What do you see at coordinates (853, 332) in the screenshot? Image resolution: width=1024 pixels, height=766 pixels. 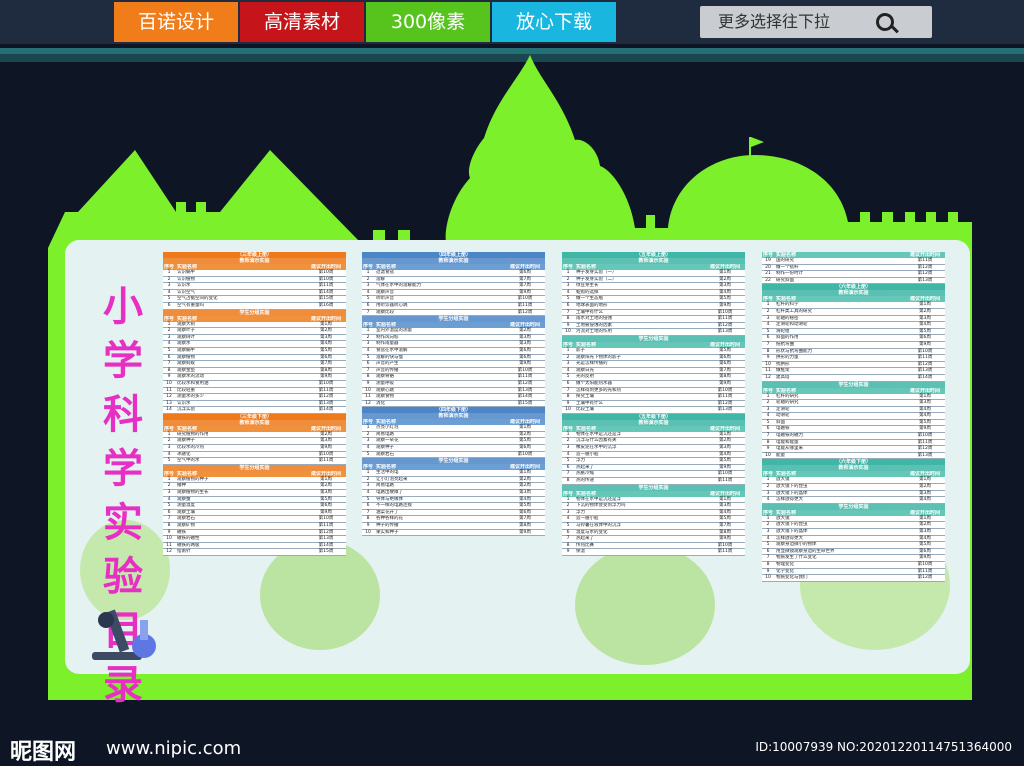 I see `table-row: 5 滑轮组 第5周` at bounding box center [853, 332].